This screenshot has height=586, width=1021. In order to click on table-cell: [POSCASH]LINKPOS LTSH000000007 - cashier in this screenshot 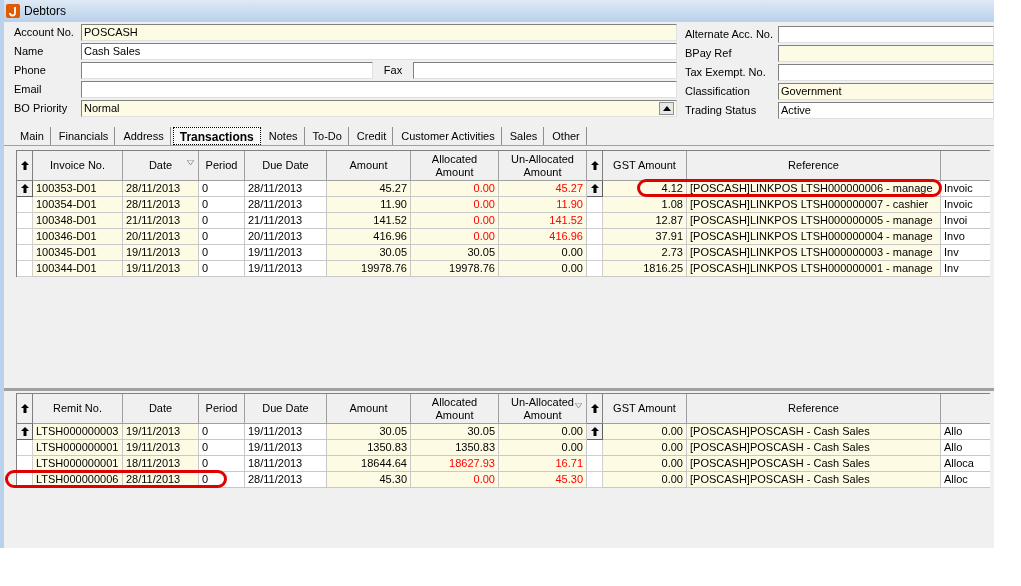, I will do `click(814, 205)`.